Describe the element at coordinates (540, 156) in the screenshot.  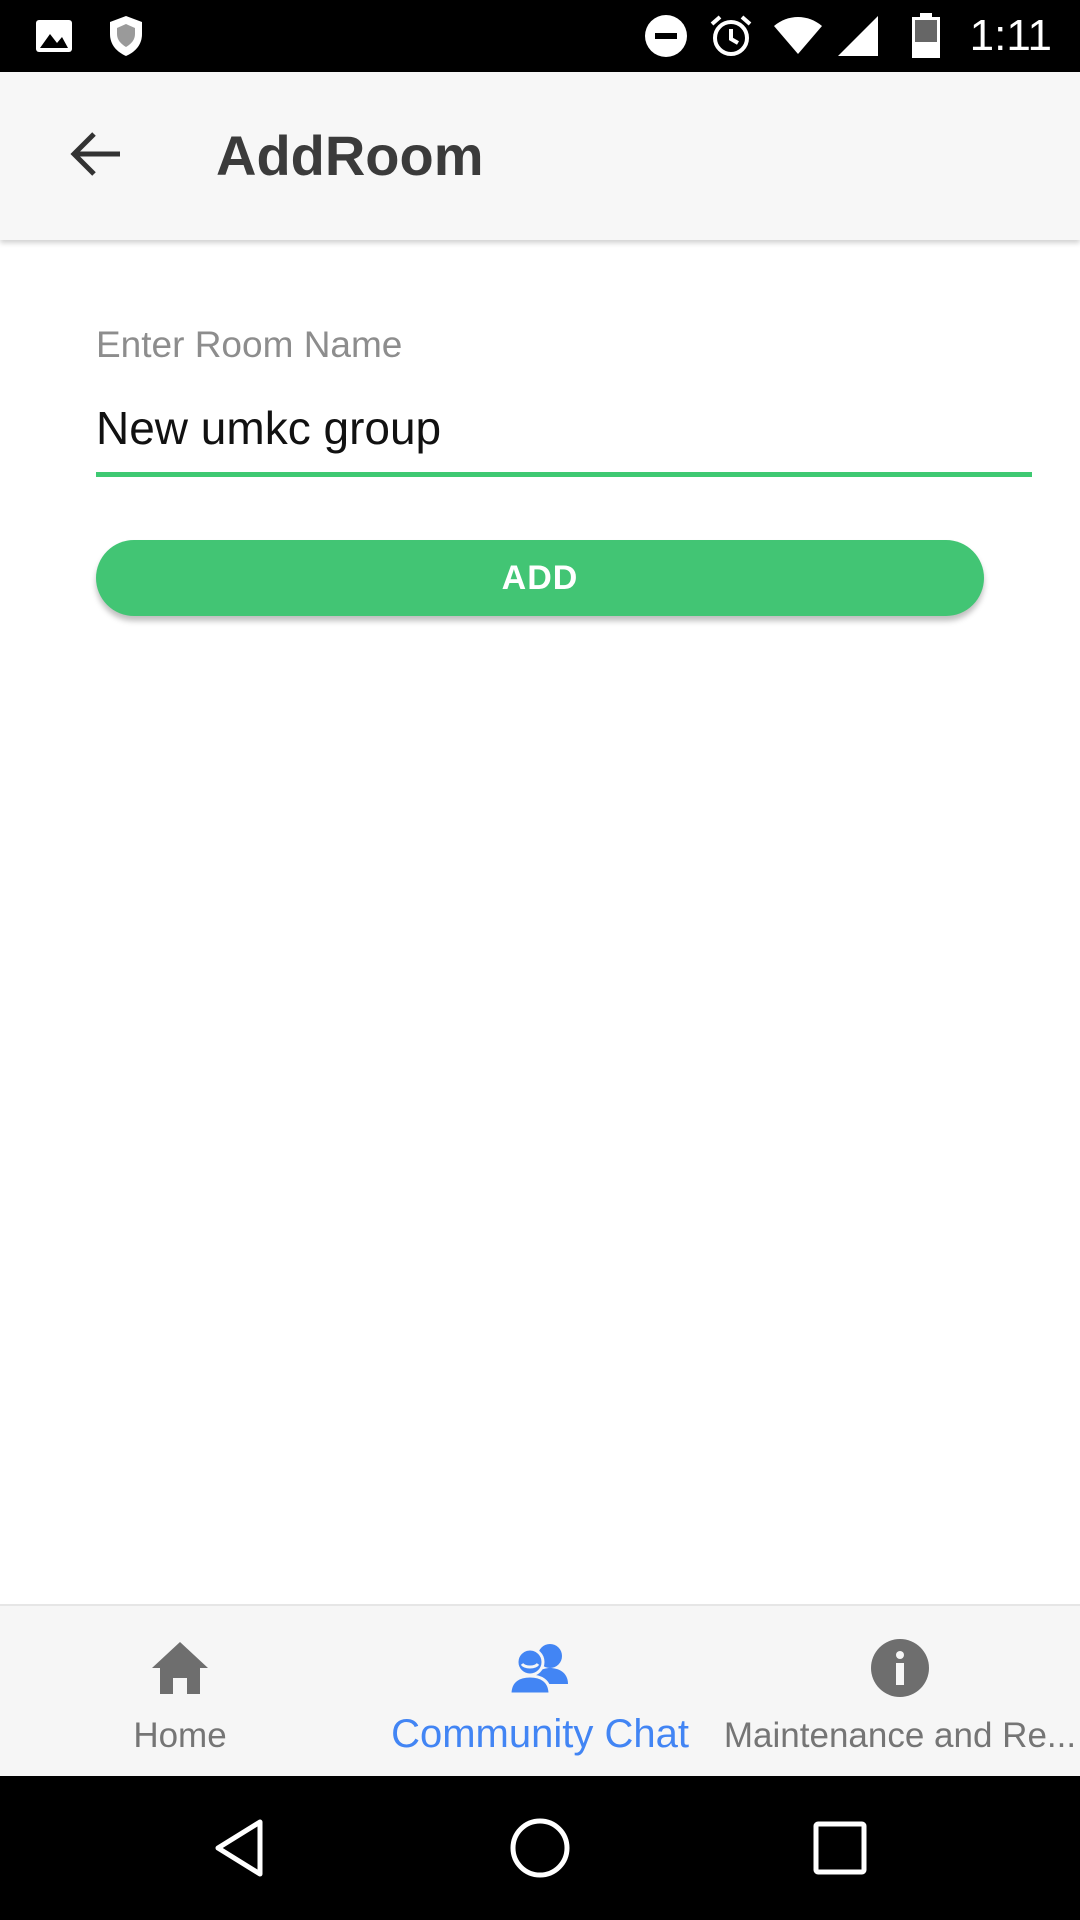
I see `app-bar: AddRoom` at that location.